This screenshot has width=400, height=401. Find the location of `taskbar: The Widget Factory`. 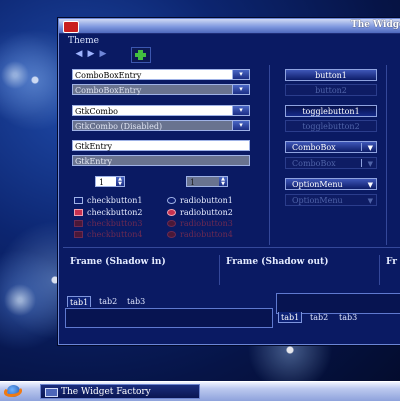

taskbar: The Widget Factory is located at coordinates (200, 391).